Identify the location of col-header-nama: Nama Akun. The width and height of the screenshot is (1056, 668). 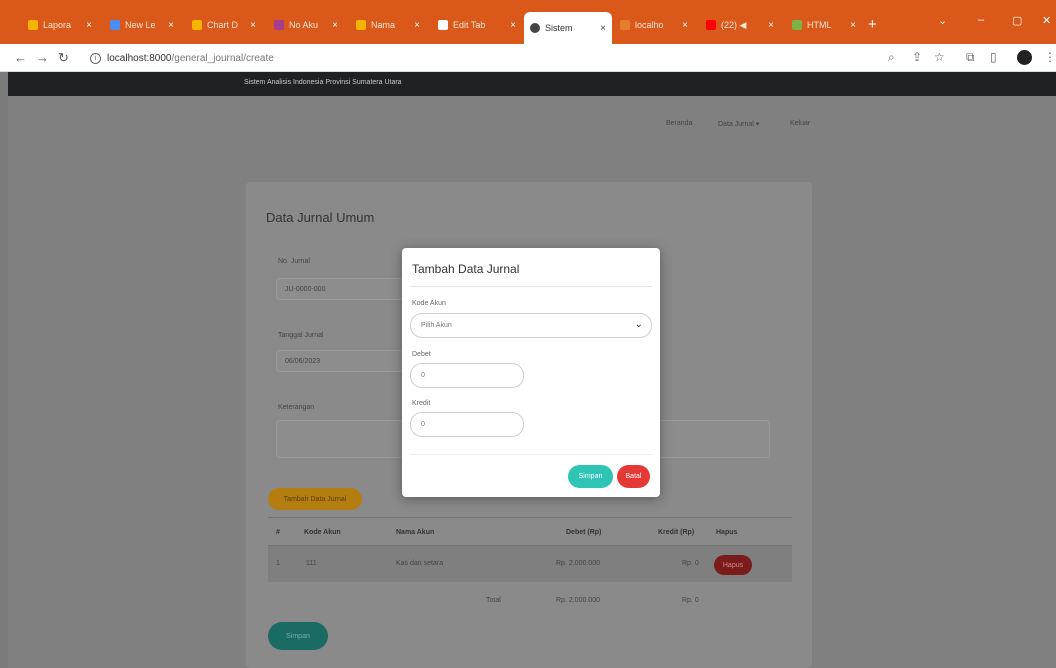
(415, 532).